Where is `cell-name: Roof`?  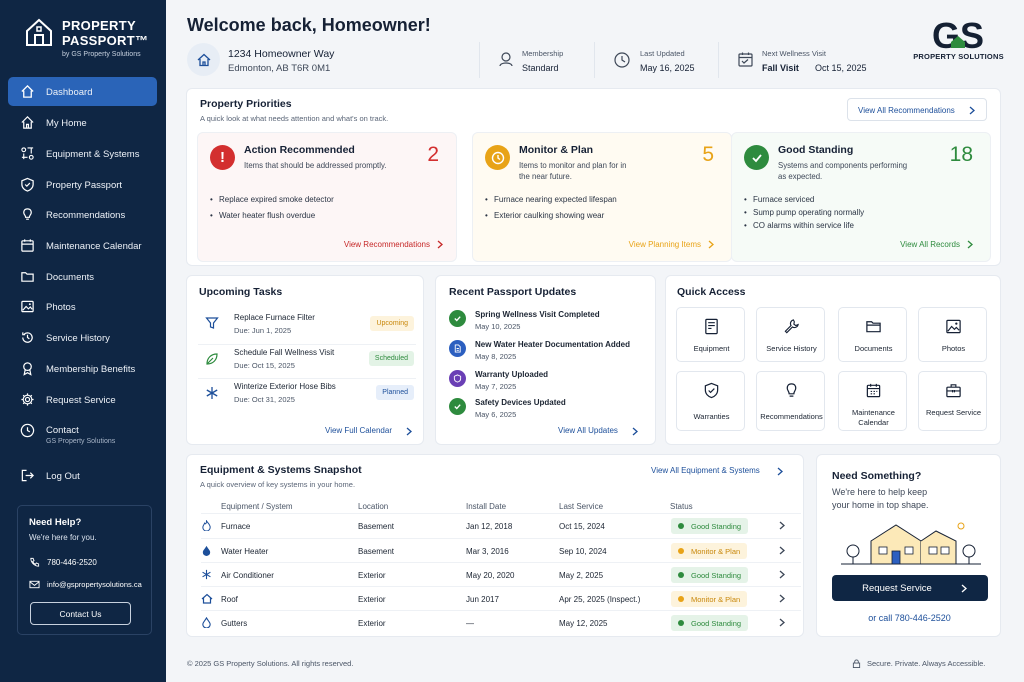 cell-name: Roof is located at coordinates (229, 599).